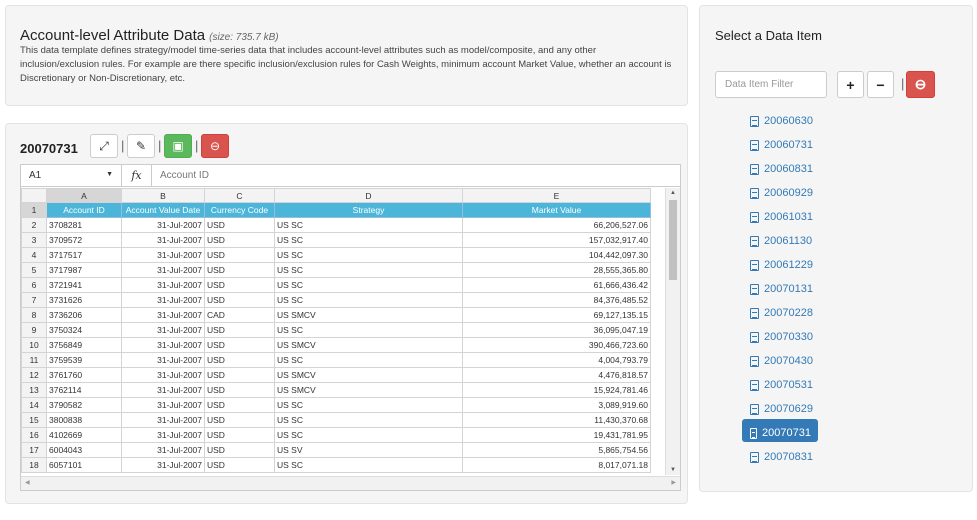 Image resolution: width=977 pixels, height=520 pixels. I want to click on row-number: 11, so click(34, 360).